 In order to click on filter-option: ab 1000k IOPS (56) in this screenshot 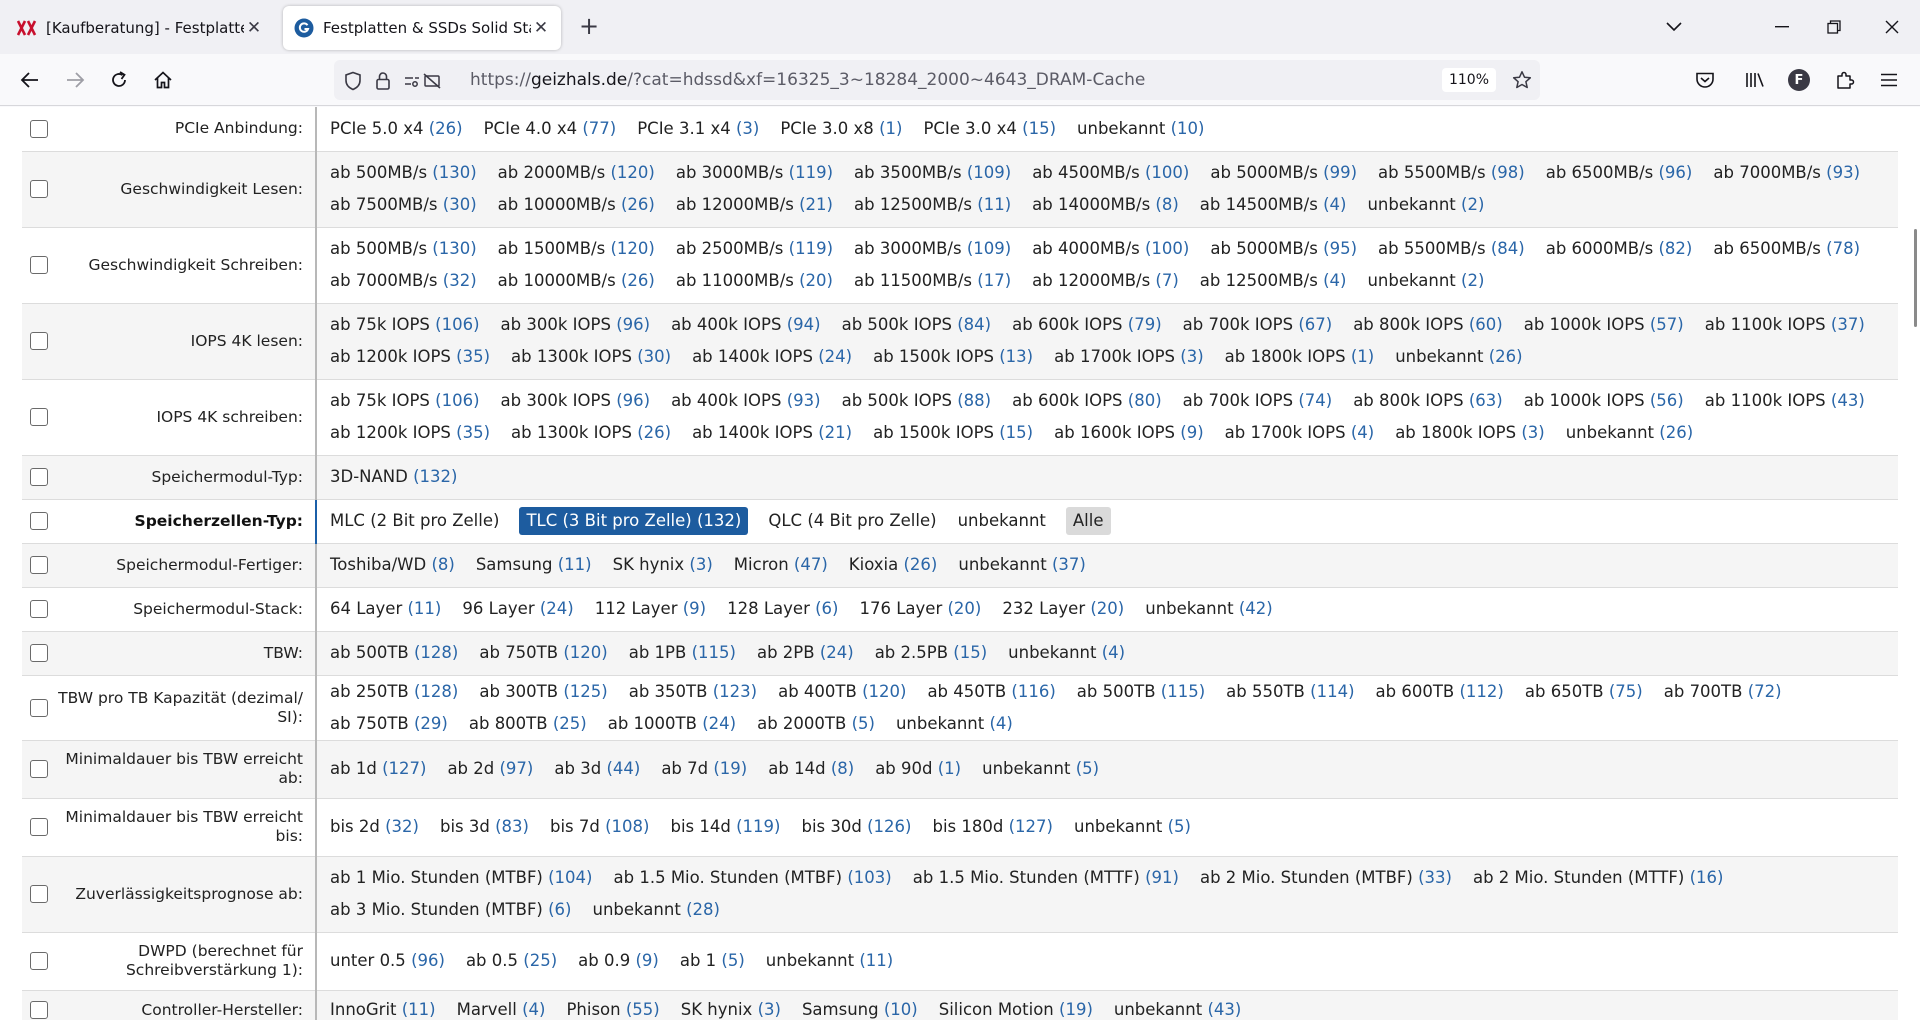, I will do `click(1604, 401)`.